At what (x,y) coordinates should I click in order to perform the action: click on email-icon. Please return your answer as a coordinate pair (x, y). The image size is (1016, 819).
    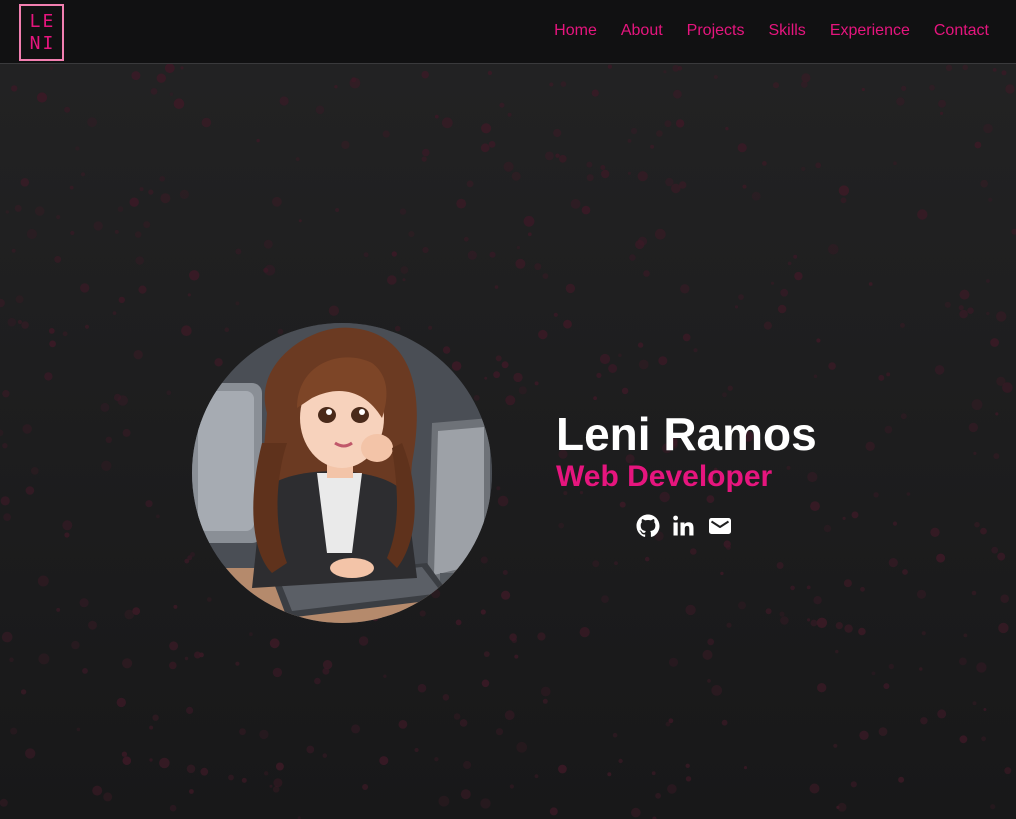
    Looking at the image, I should click on (720, 526).